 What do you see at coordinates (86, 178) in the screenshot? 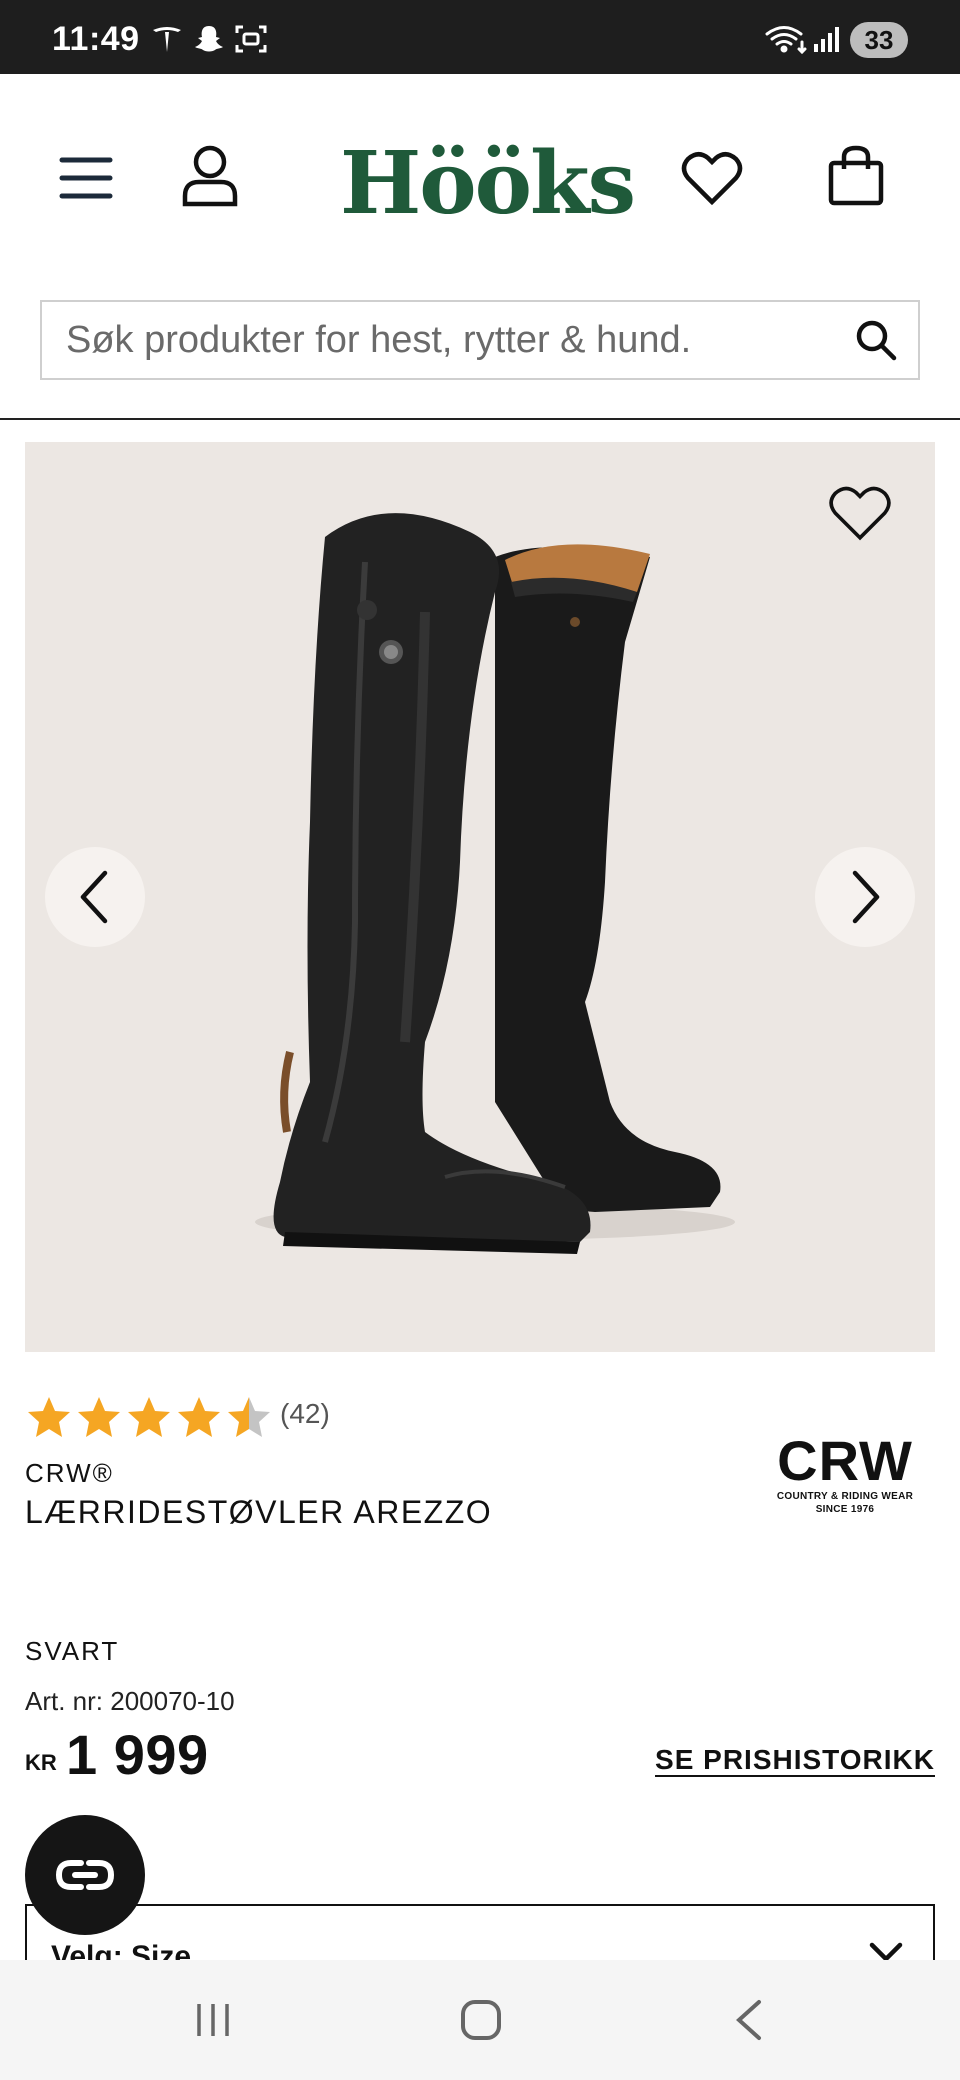
I see `menu-icon` at bounding box center [86, 178].